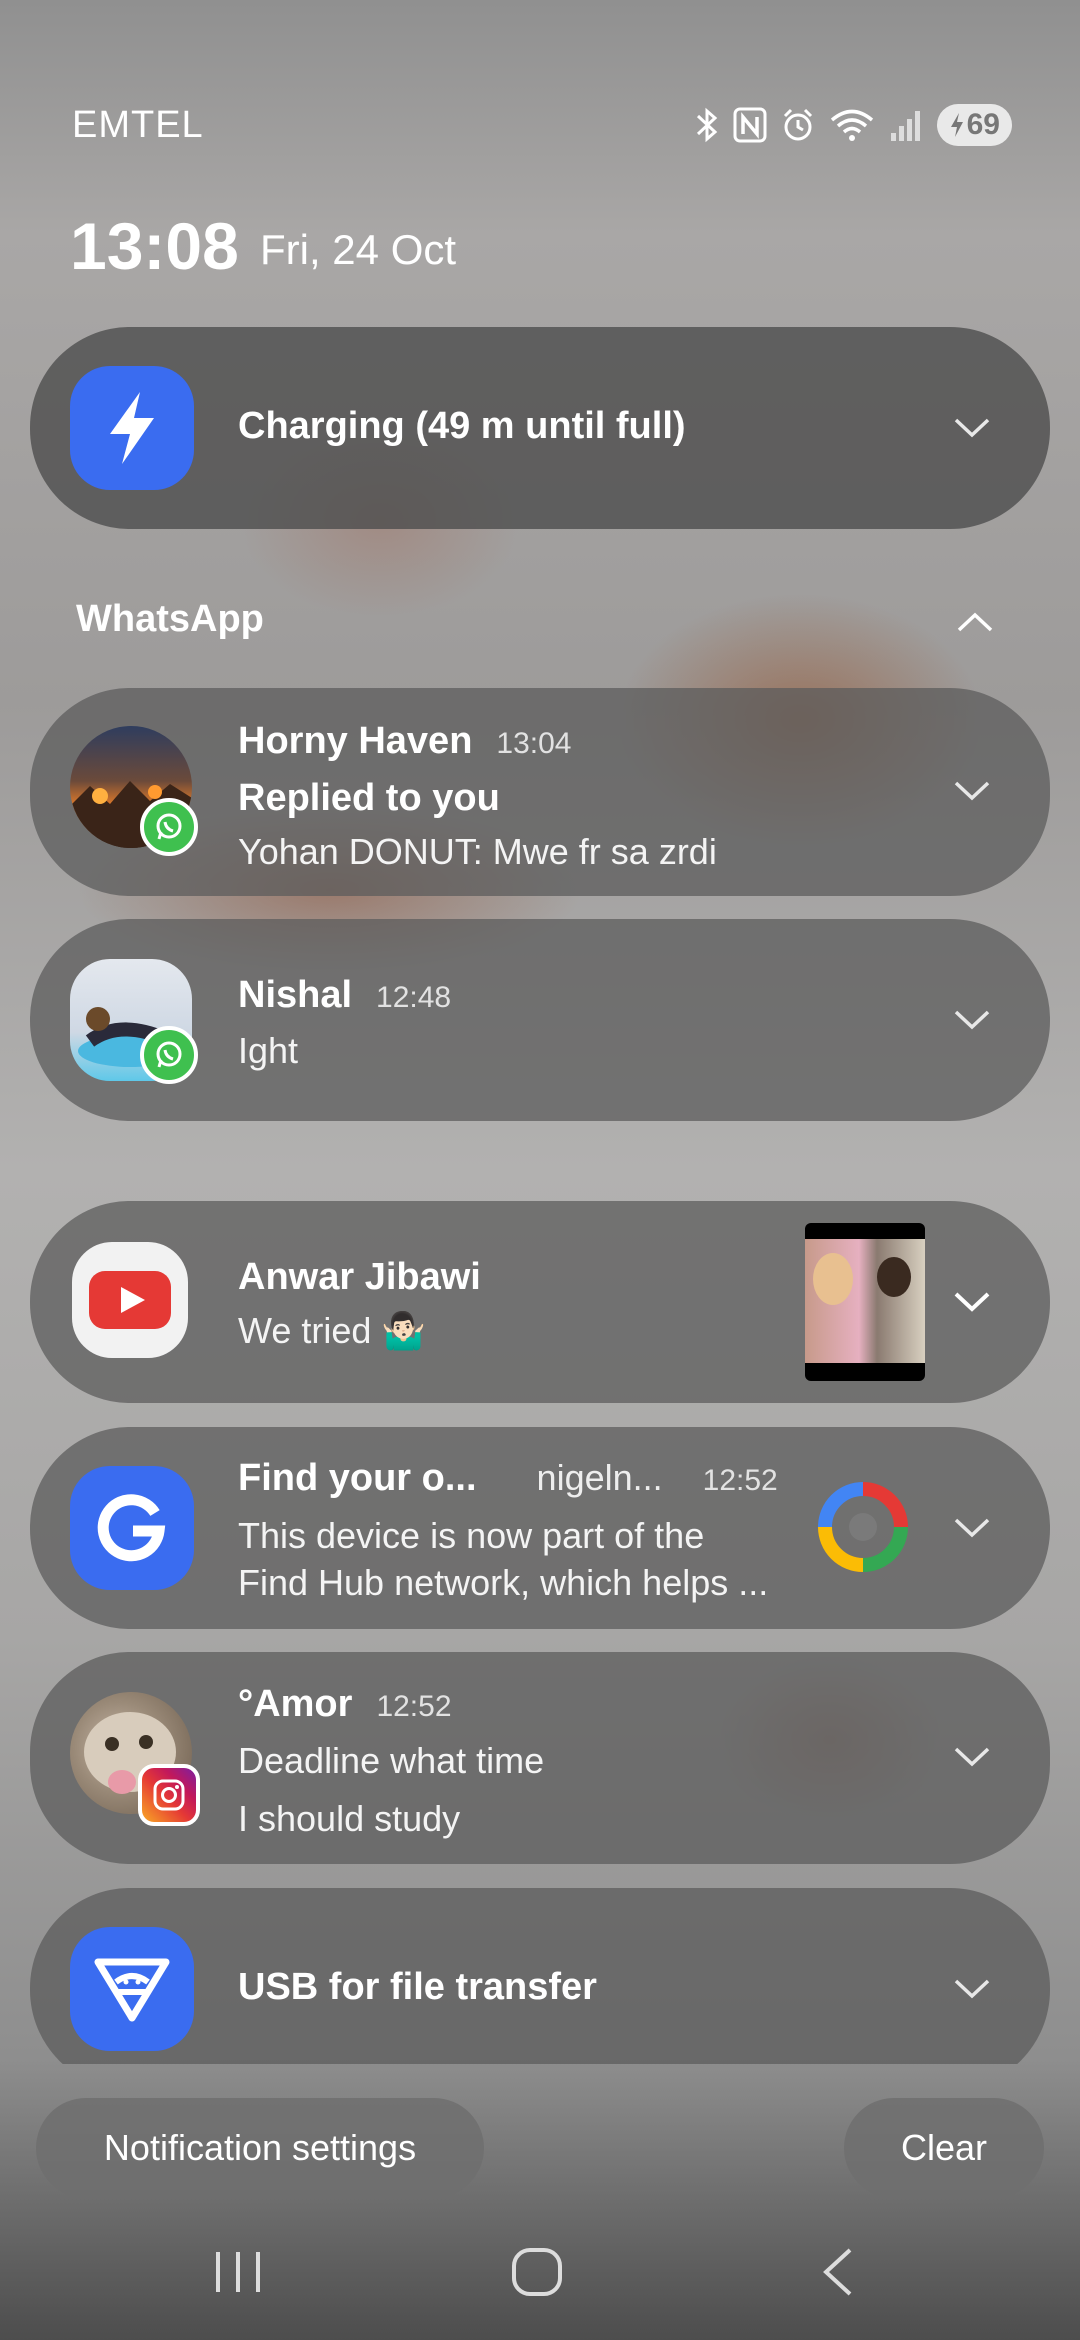 The image size is (1080, 2340). Describe the element at coordinates (537, 2272) in the screenshot. I see `home-icon` at that location.